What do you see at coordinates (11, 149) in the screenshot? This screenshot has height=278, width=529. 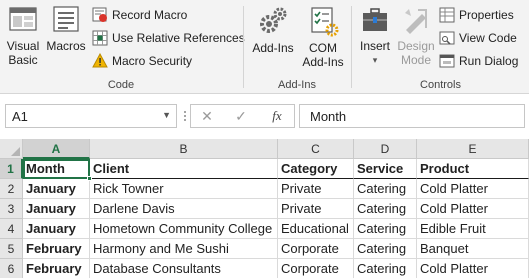 I see `select-all-button` at bounding box center [11, 149].